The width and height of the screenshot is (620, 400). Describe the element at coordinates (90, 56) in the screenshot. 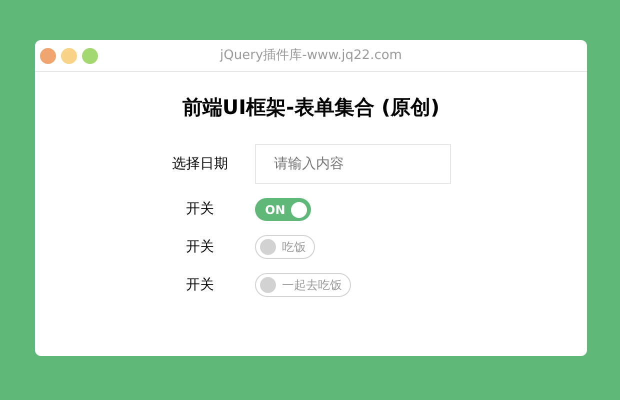

I see `maximize-button` at that location.